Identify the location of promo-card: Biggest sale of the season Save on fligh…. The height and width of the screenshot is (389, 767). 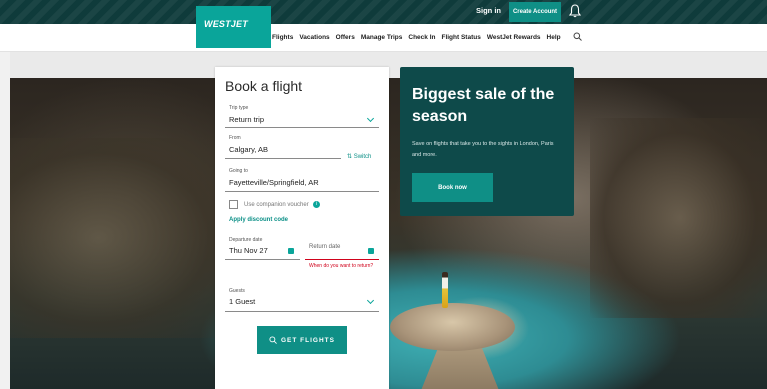
(487, 141).